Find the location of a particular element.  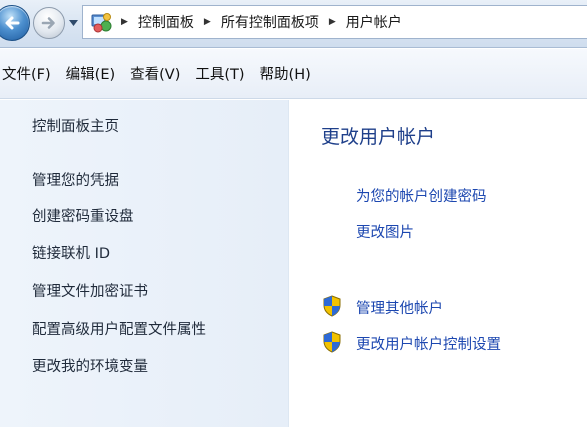

breadcrumb-all-items: 所有控制面板项 is located at coordinates (270, 22).